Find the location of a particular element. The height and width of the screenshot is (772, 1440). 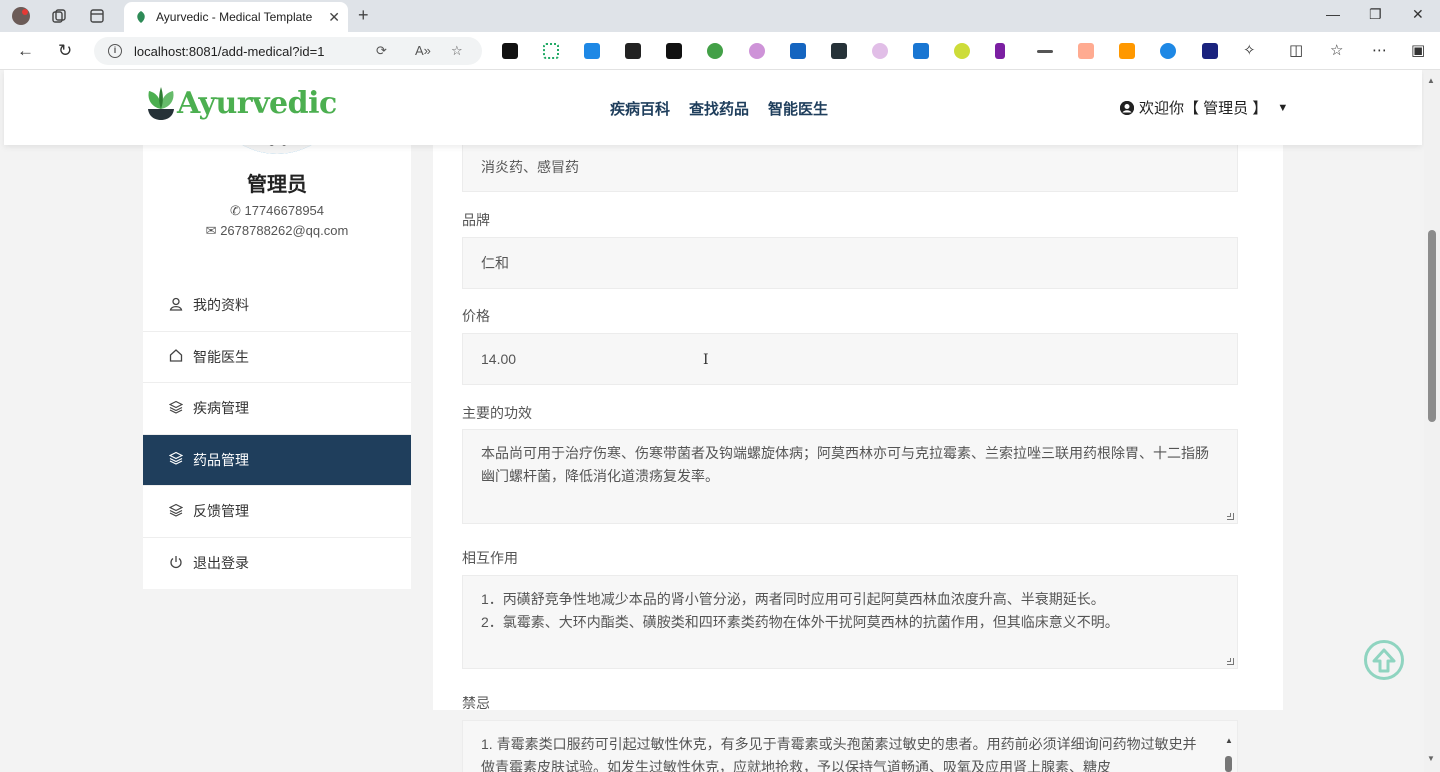

site-header: Ayurvedic 疾病百科 查找药品 智能医生 欢迎你【 管理员 】 ▼ is located at coordinates (713, 107).